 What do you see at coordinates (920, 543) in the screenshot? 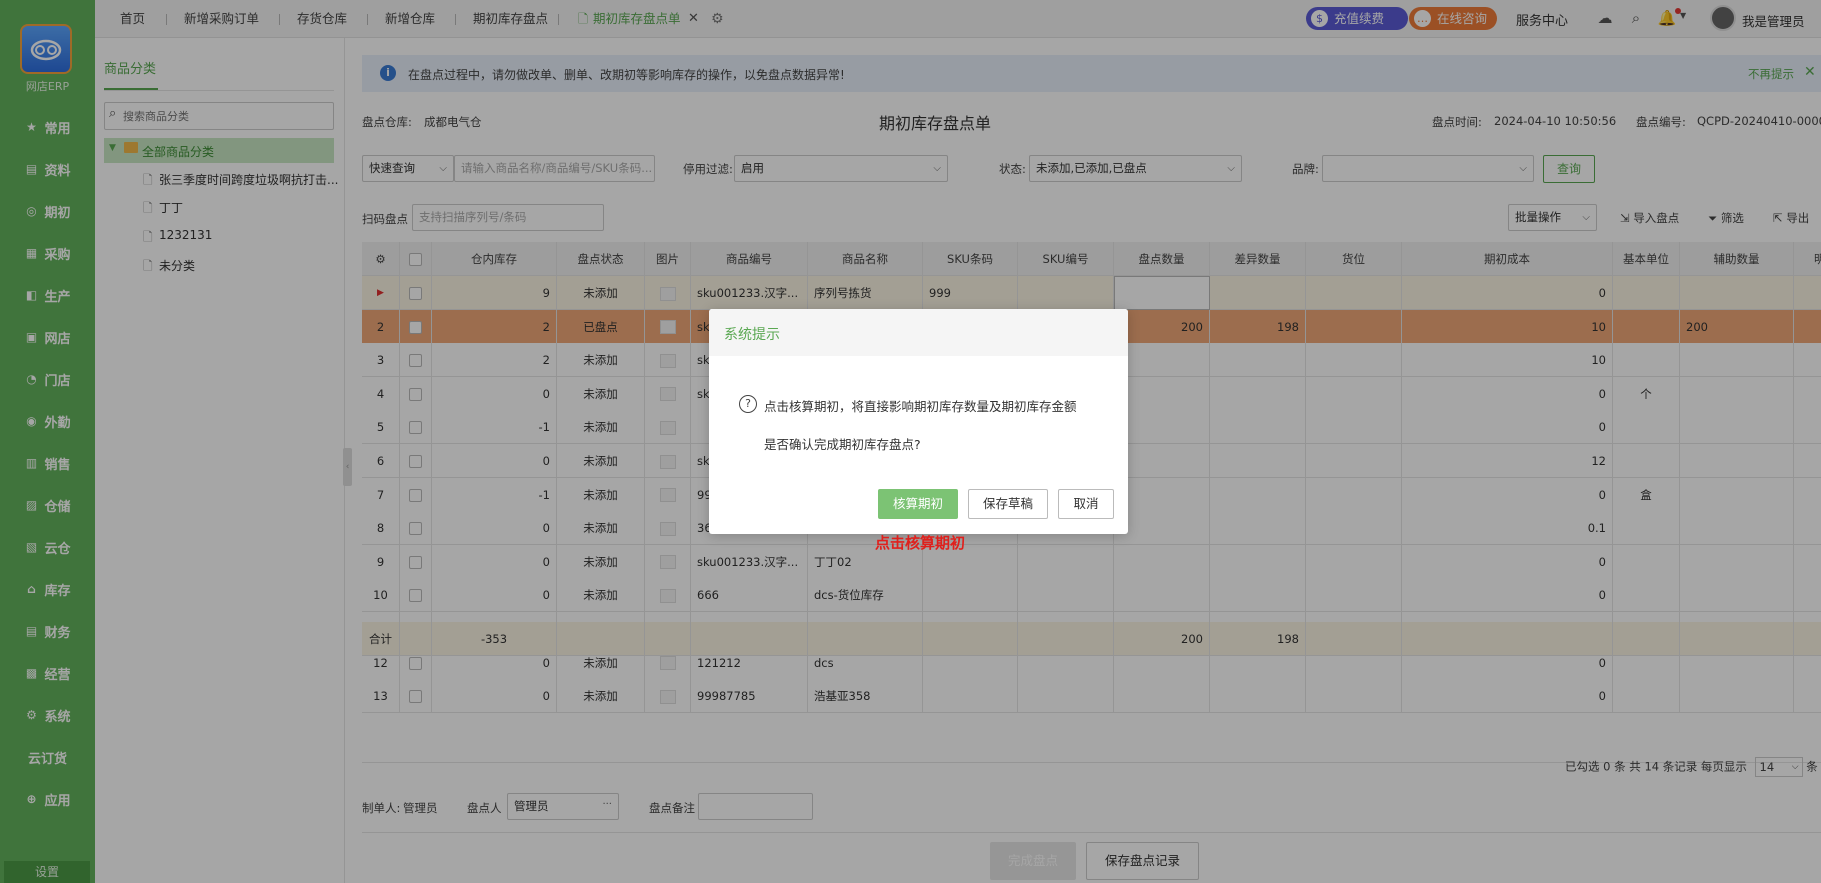
I see `annotation-text: 点击核算期初` at bounding box center [920, 543].